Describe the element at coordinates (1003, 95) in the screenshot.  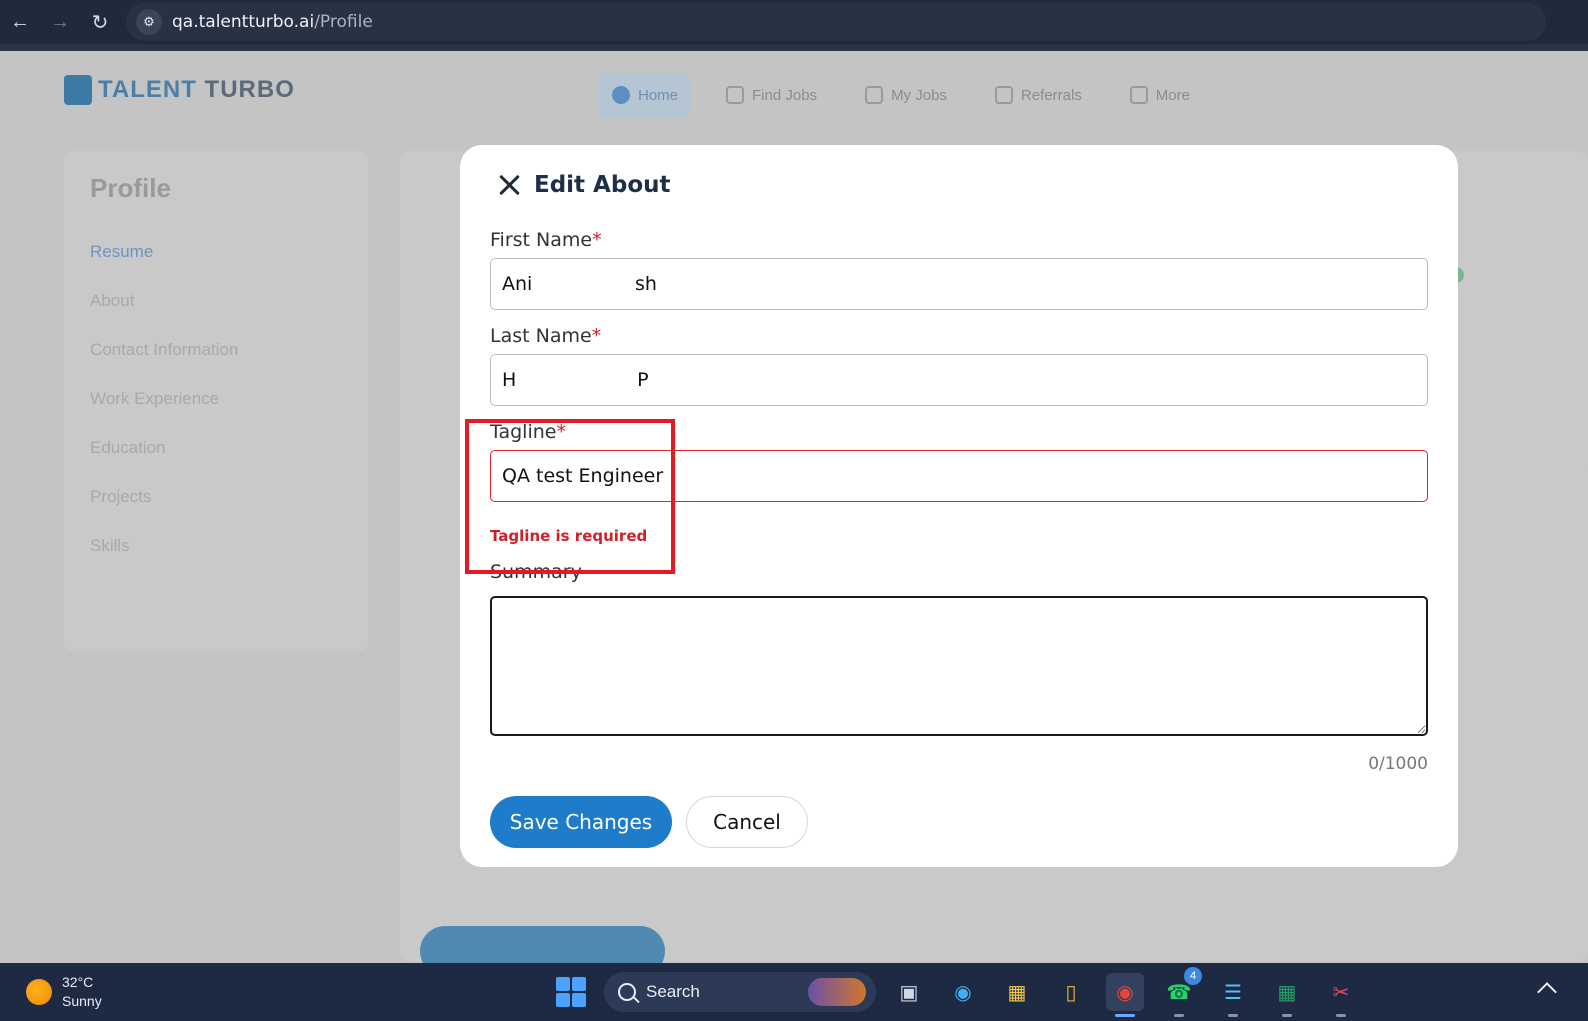
I see `referral-icon` at that location.